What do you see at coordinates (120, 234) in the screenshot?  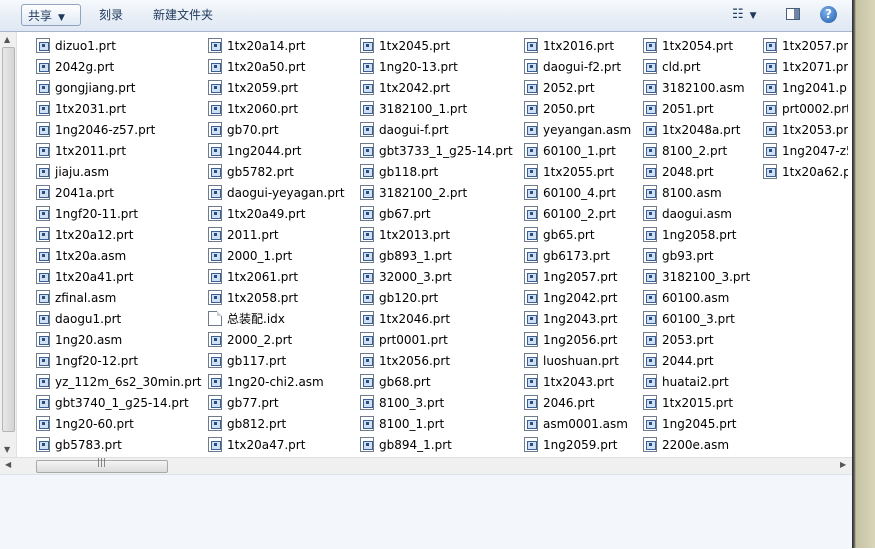 I see `file-item: 1tx20a12.prt` at bounding box center [120, 234].